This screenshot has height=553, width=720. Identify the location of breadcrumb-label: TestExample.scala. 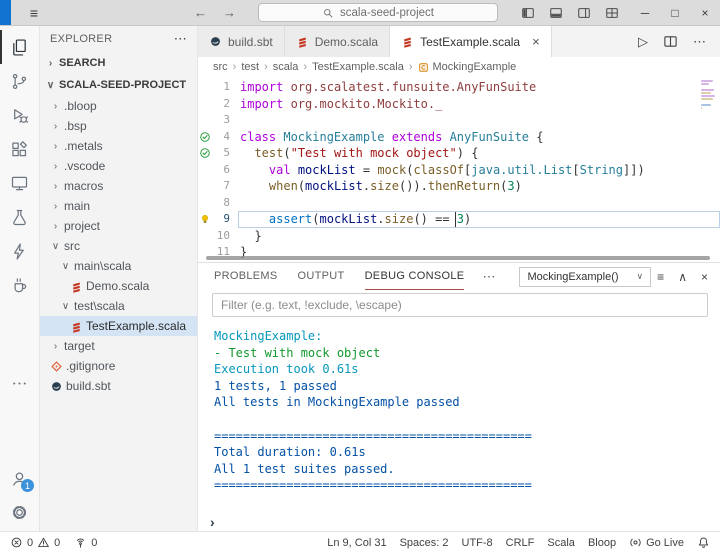
(358, 67).